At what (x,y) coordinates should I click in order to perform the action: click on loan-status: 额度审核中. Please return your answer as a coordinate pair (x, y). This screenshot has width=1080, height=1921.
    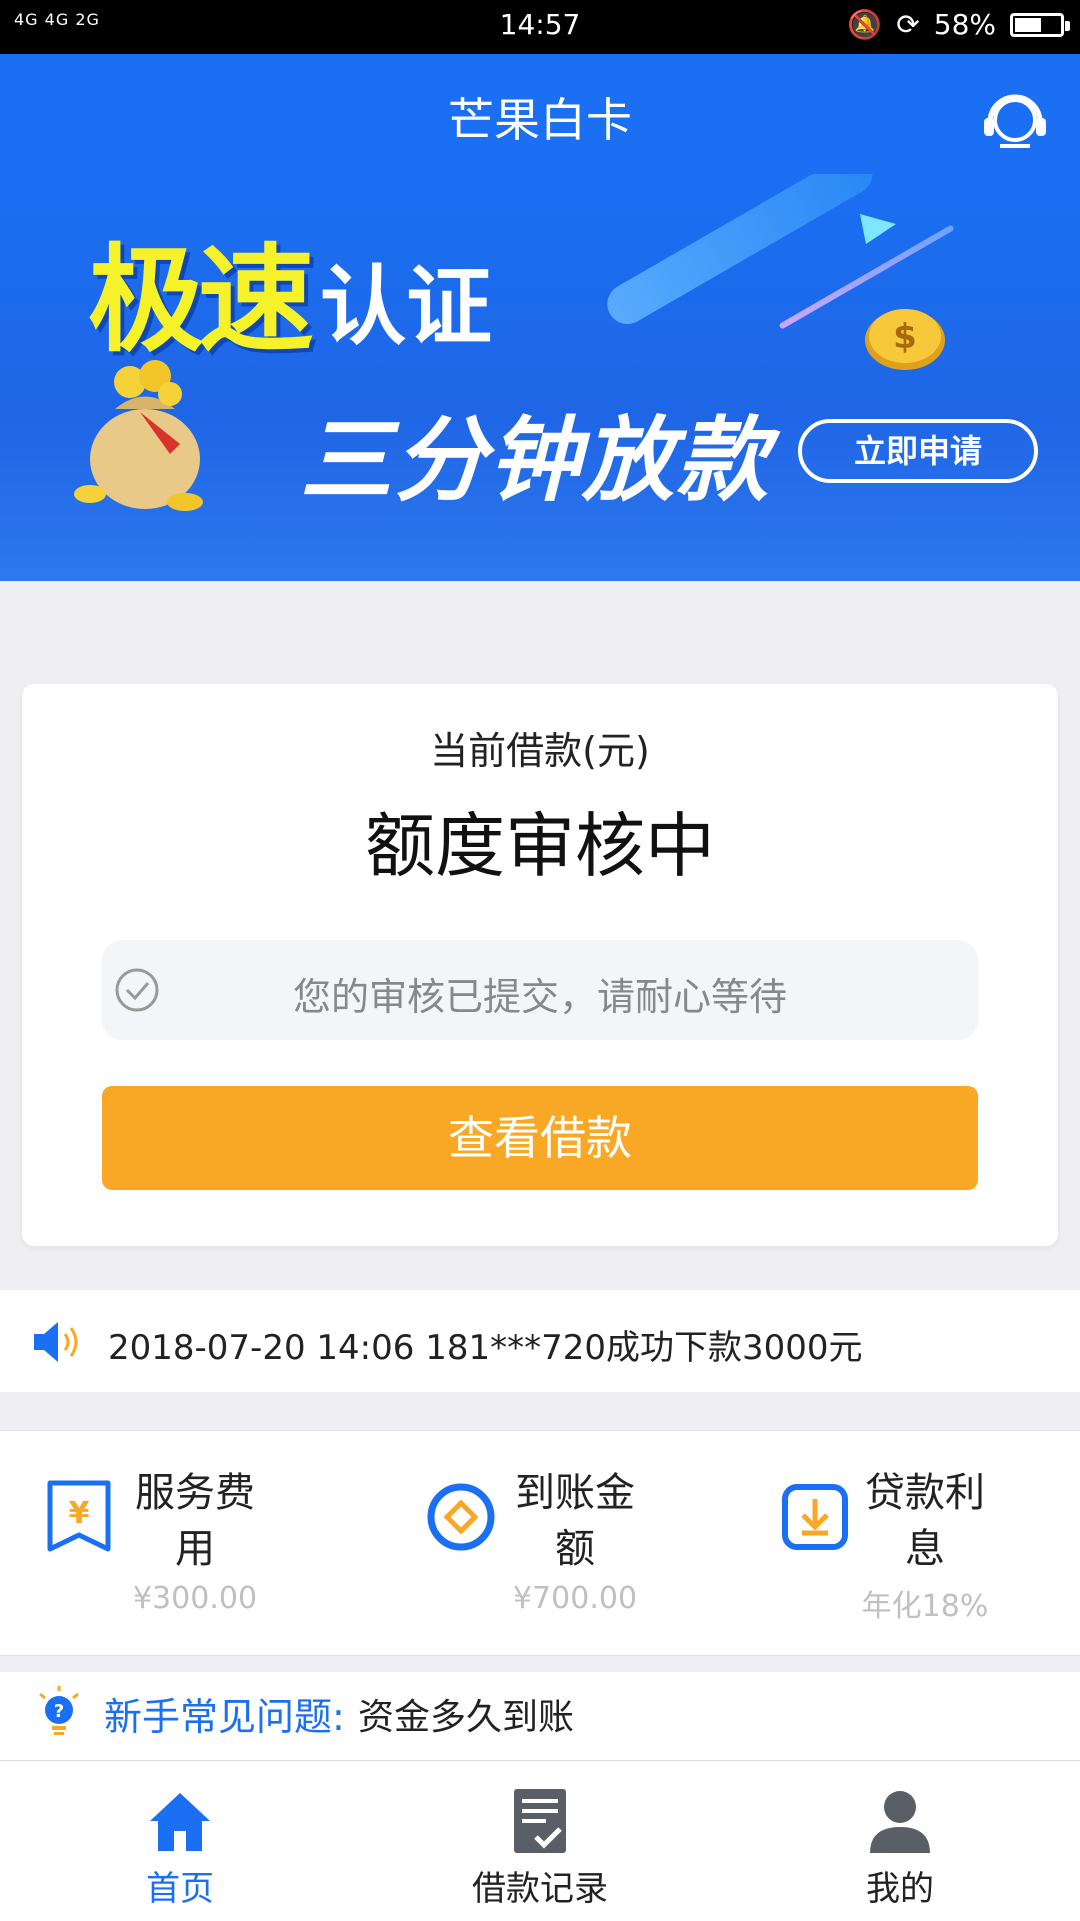
    Looking at the image, I should click on (540, 846).